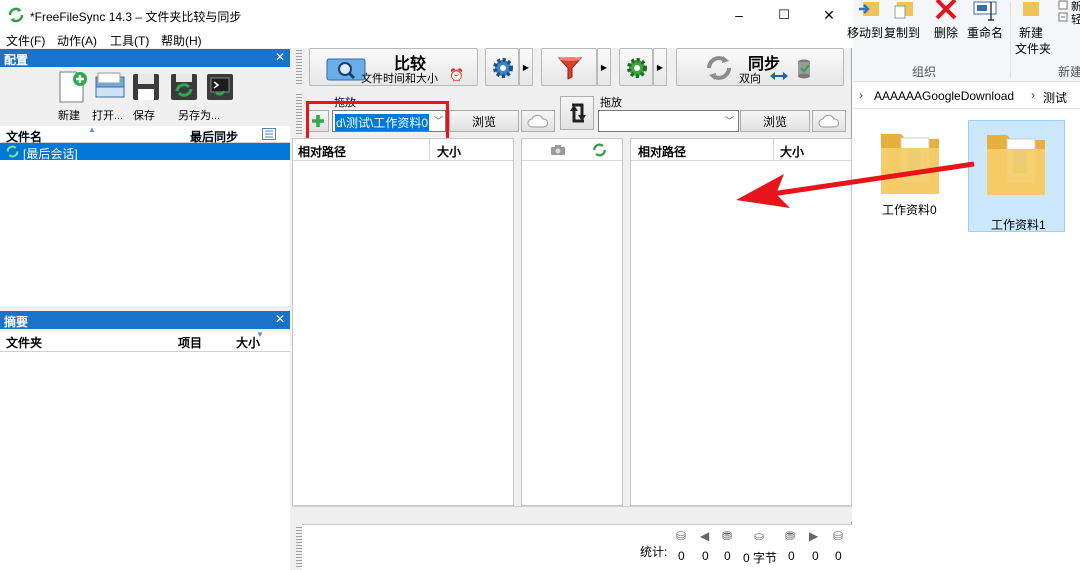 The height and width of the screenshot is (570, 1080). What do you see at coordinates (526, 67) in the screenshot?
I see `compare-variant-dropdown: ▶` at bounding box center [526, 67].